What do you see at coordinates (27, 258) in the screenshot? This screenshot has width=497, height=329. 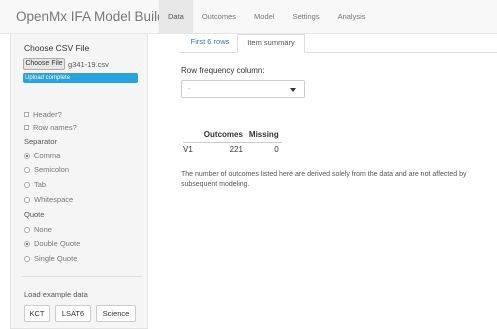 I see `radio-single-quote` at bounding box center [27, 258].